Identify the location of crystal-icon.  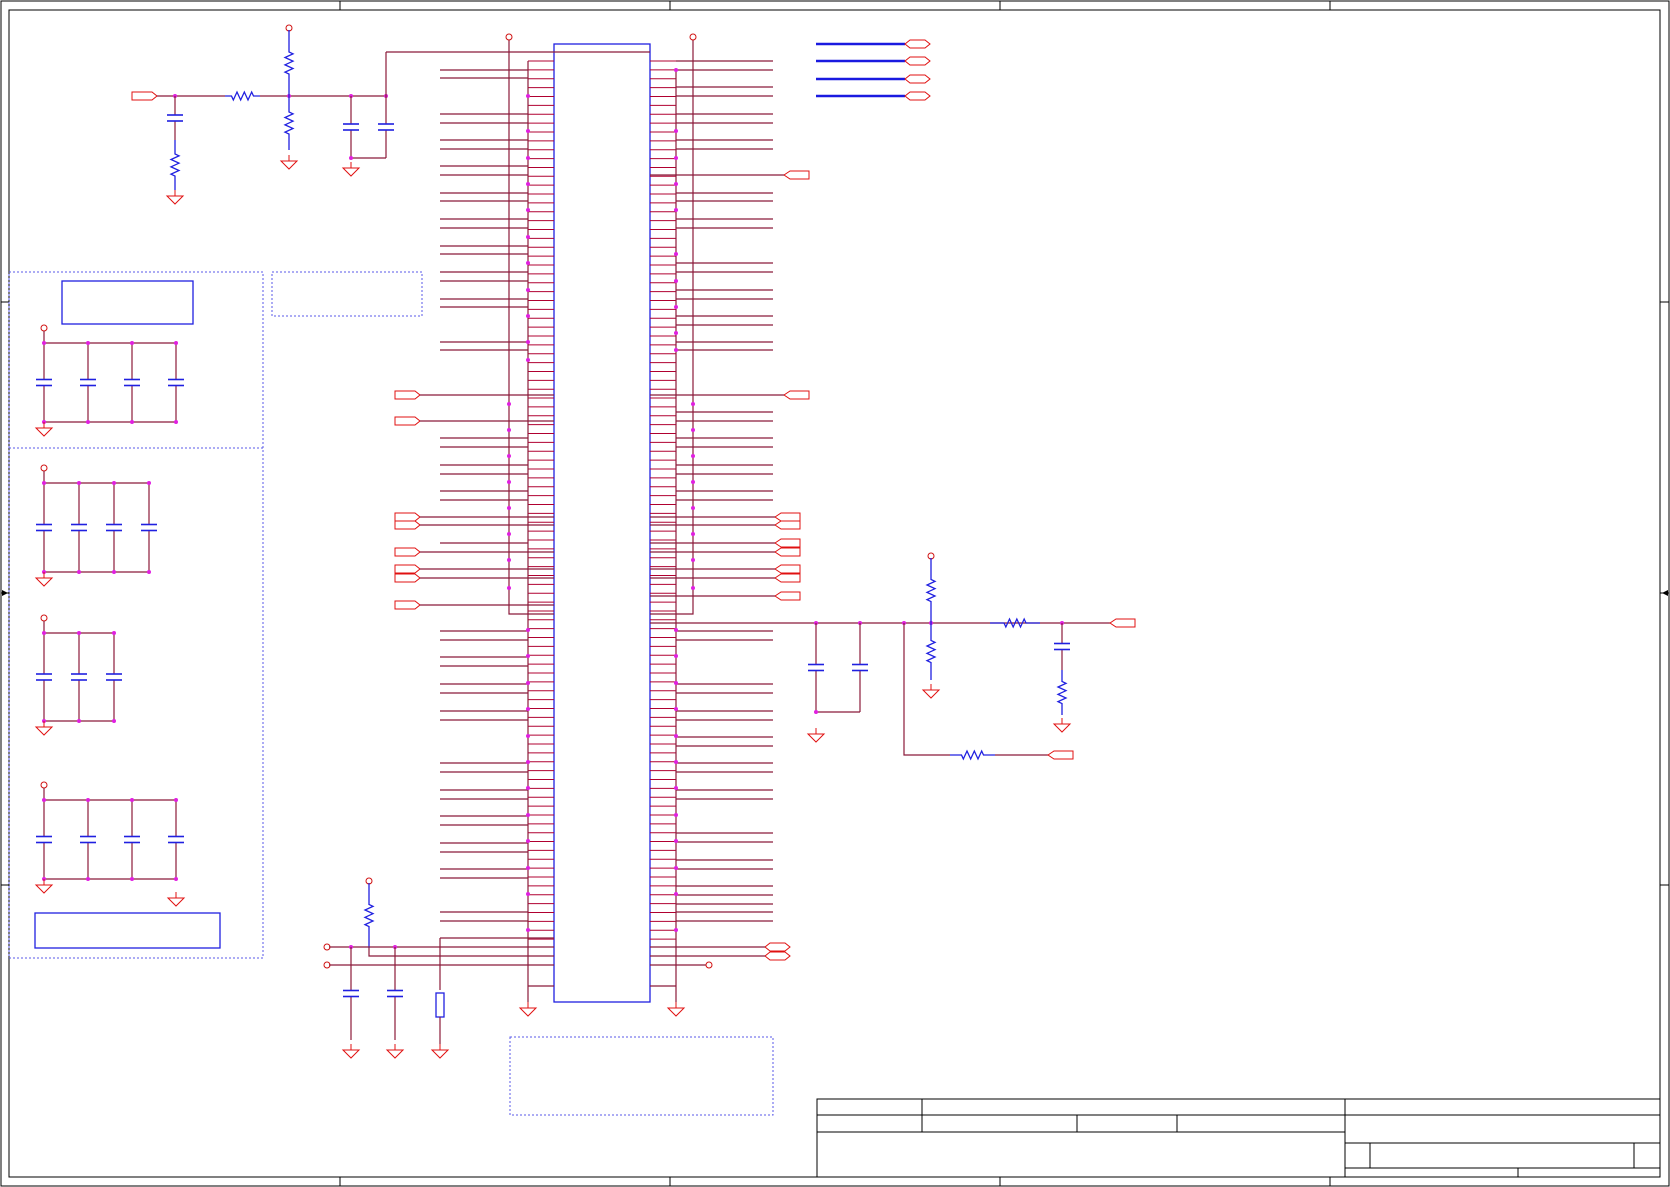
(440, 1005).